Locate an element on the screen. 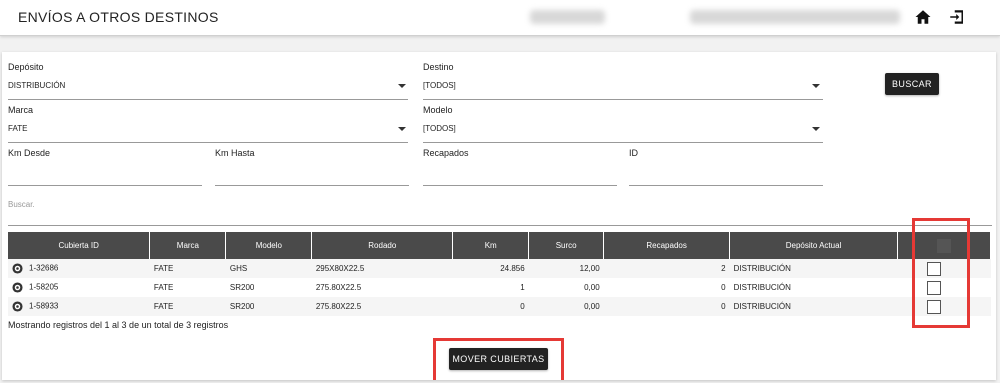  id-field: ID is located at coordinates (726, 167).